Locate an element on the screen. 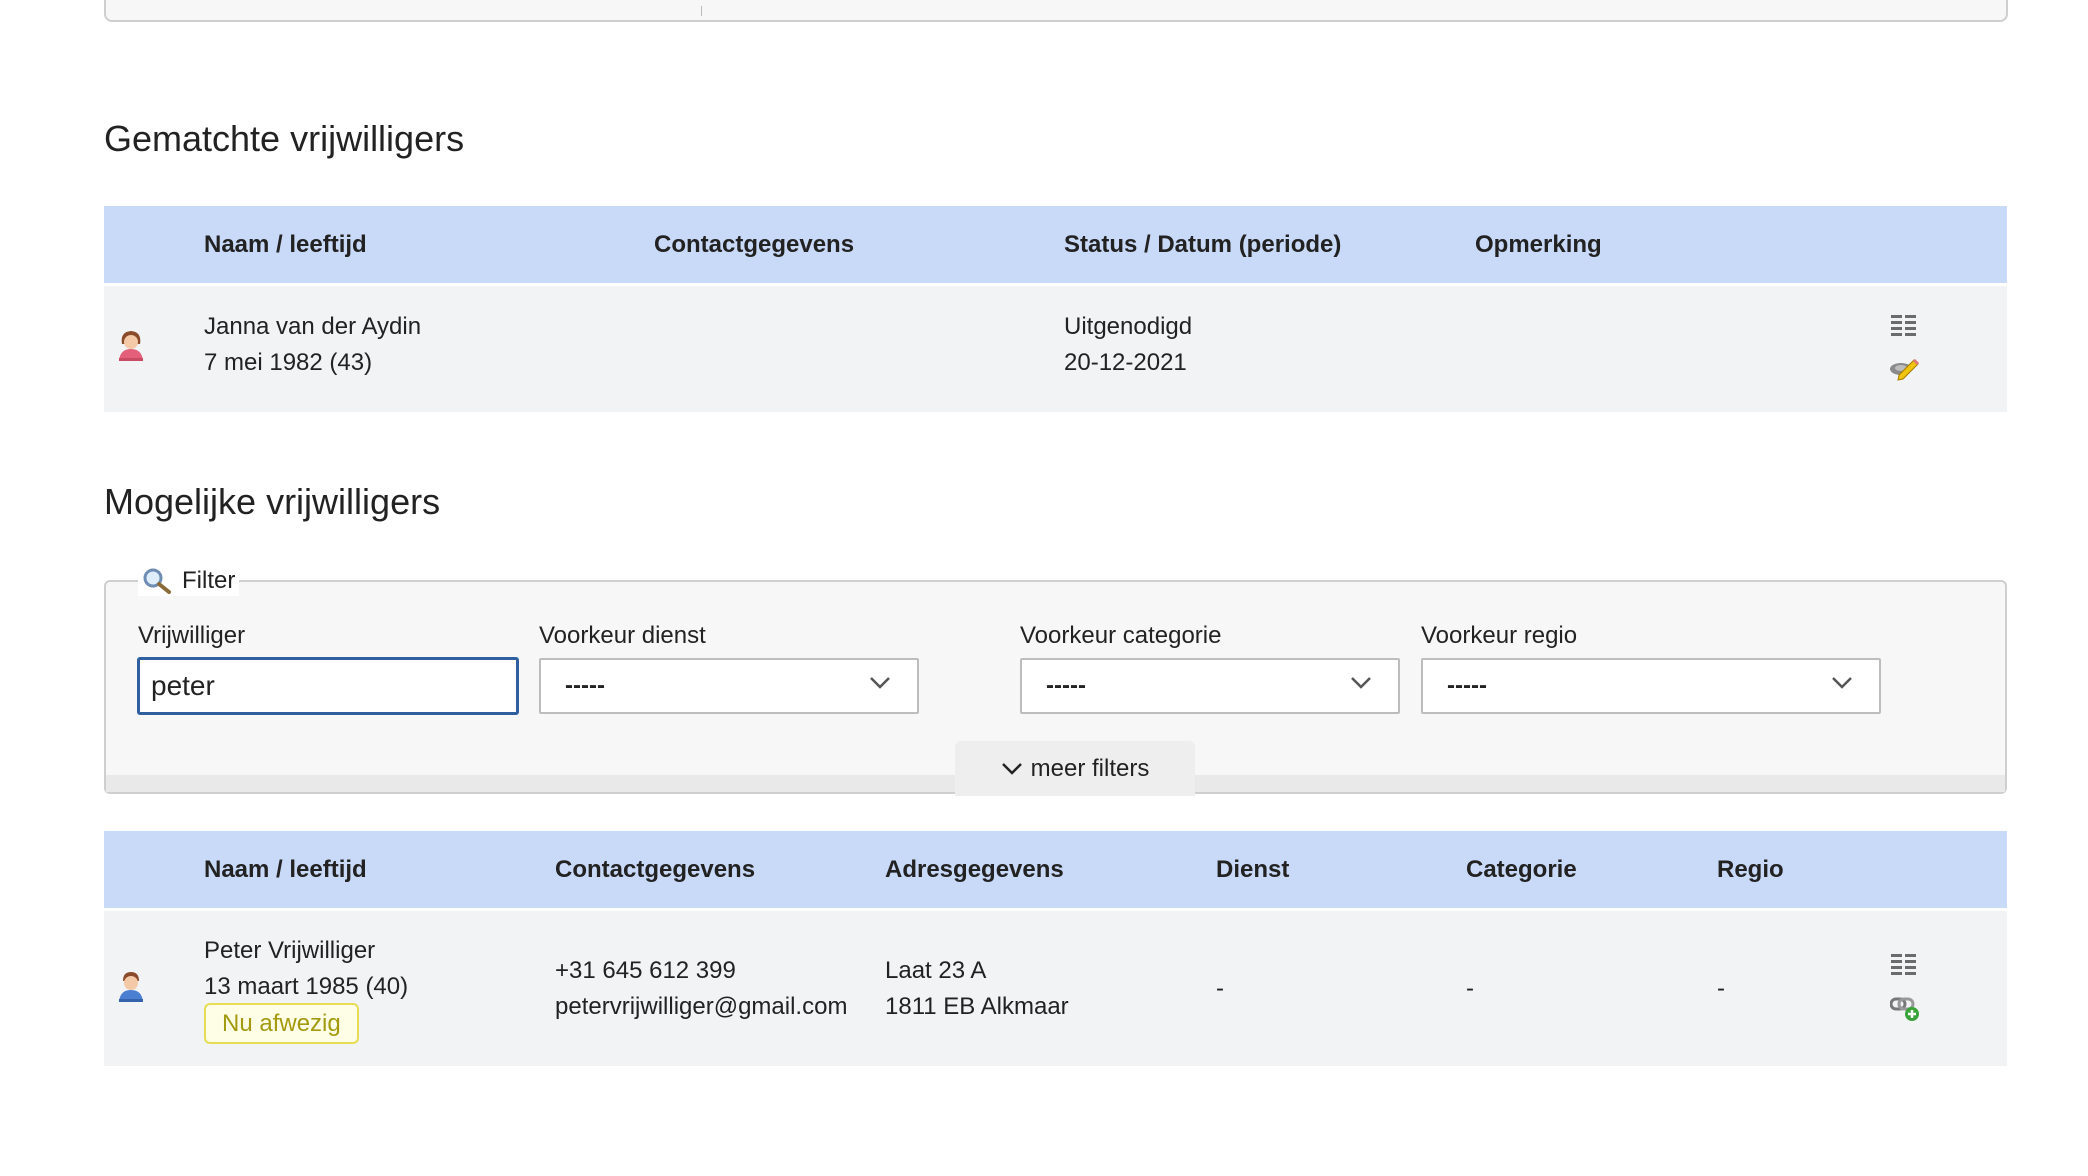 The width and height of the screenshot is (2088, 1176). volunteer-name: Janna van der Aydin is located at coordinates (312, 327).